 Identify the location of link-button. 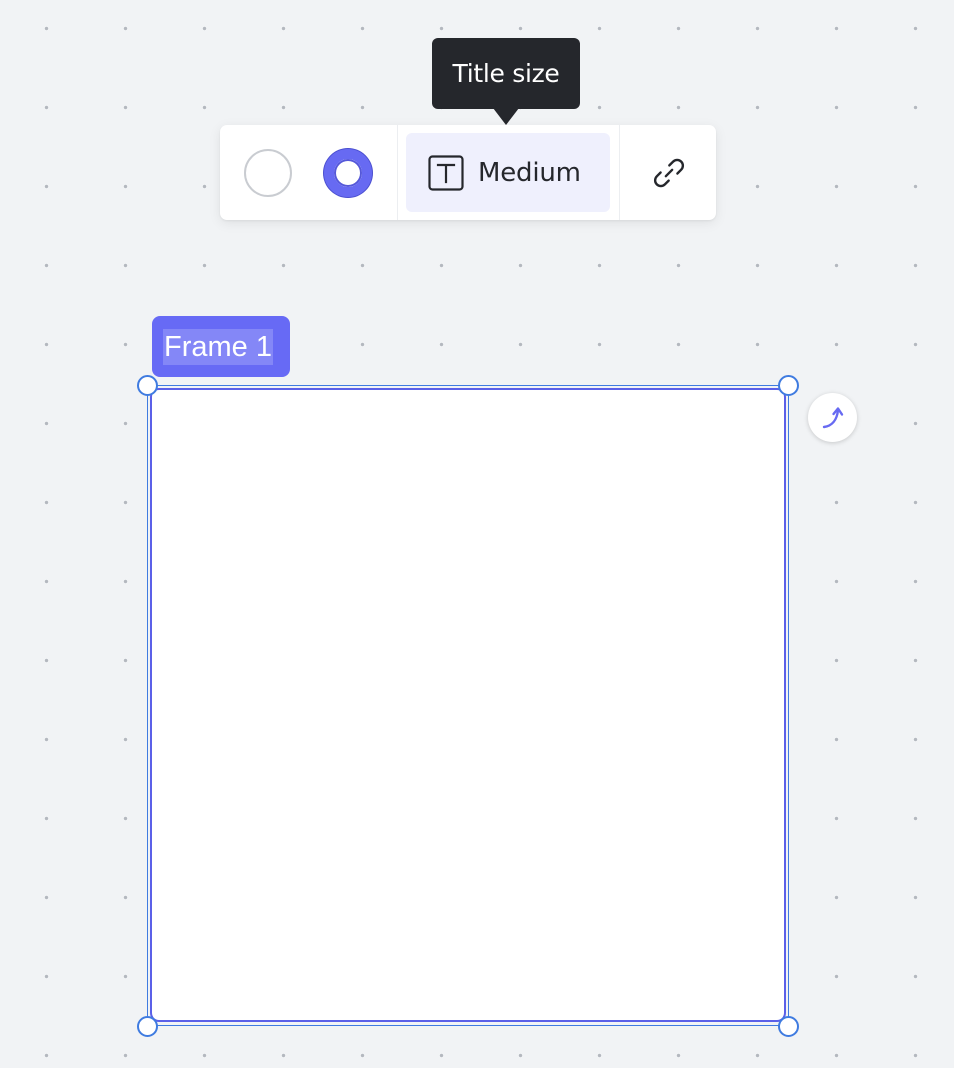
(669, 173).